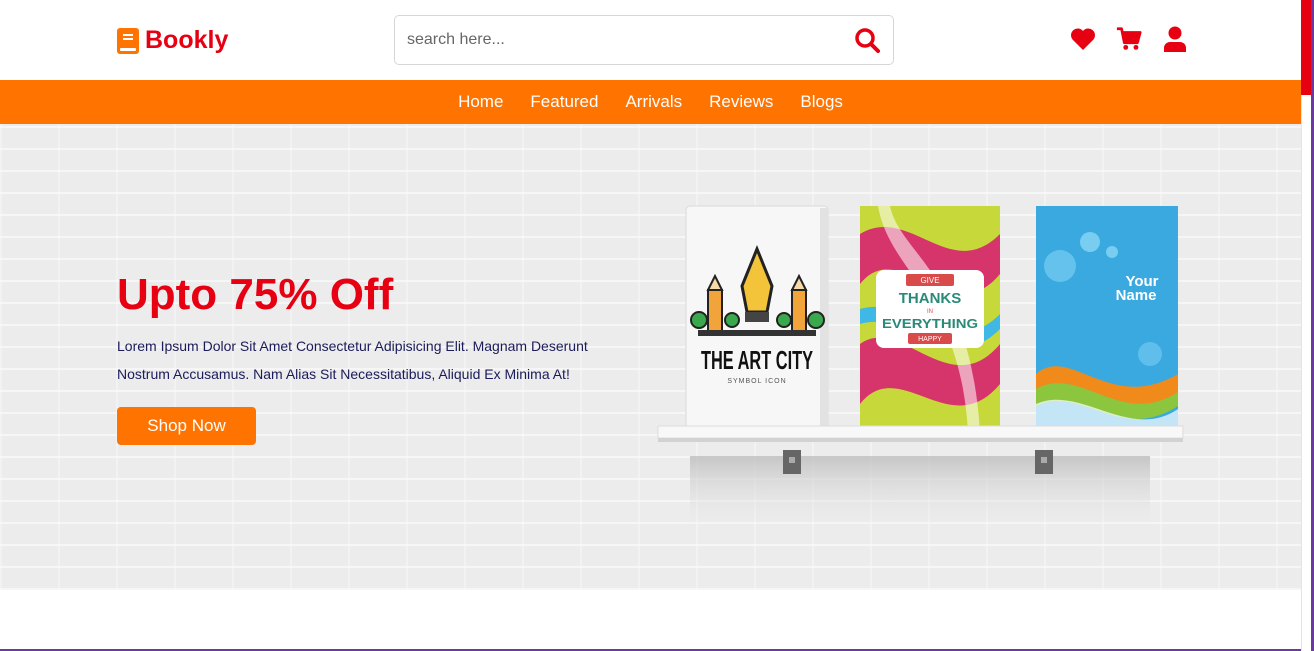 Image resolution: width=1314 pixels, height=651 pixels. Describe the element at coordinates (618, 40) in the screenshot. I see `search-input` at that location.